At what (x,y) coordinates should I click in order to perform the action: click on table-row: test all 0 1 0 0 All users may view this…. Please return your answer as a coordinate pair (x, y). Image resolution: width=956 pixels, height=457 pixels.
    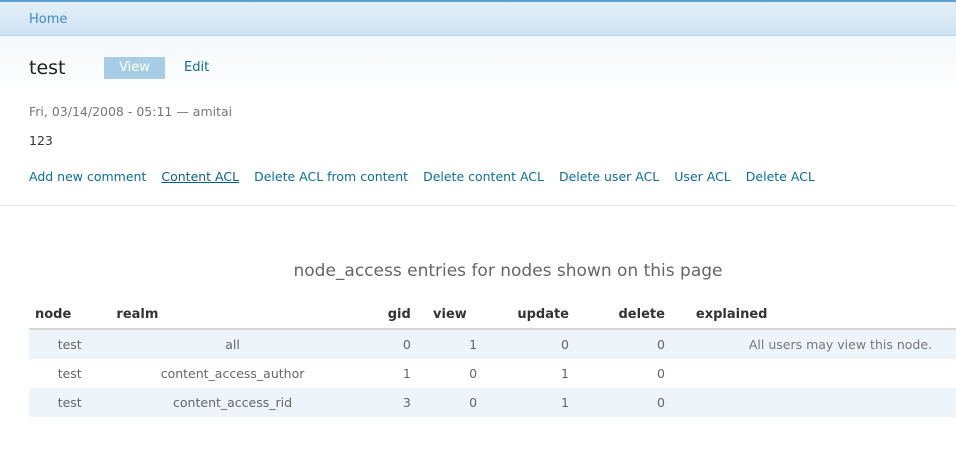
    Looking at the image, I should click on (492, 344).